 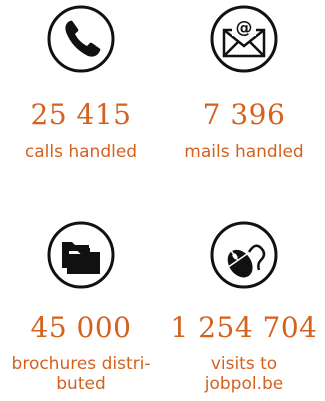 What do you see at coordinates (244, 114) in the screenshot?
I see `stat-number: 7 396` at bounding box center [244, 114].